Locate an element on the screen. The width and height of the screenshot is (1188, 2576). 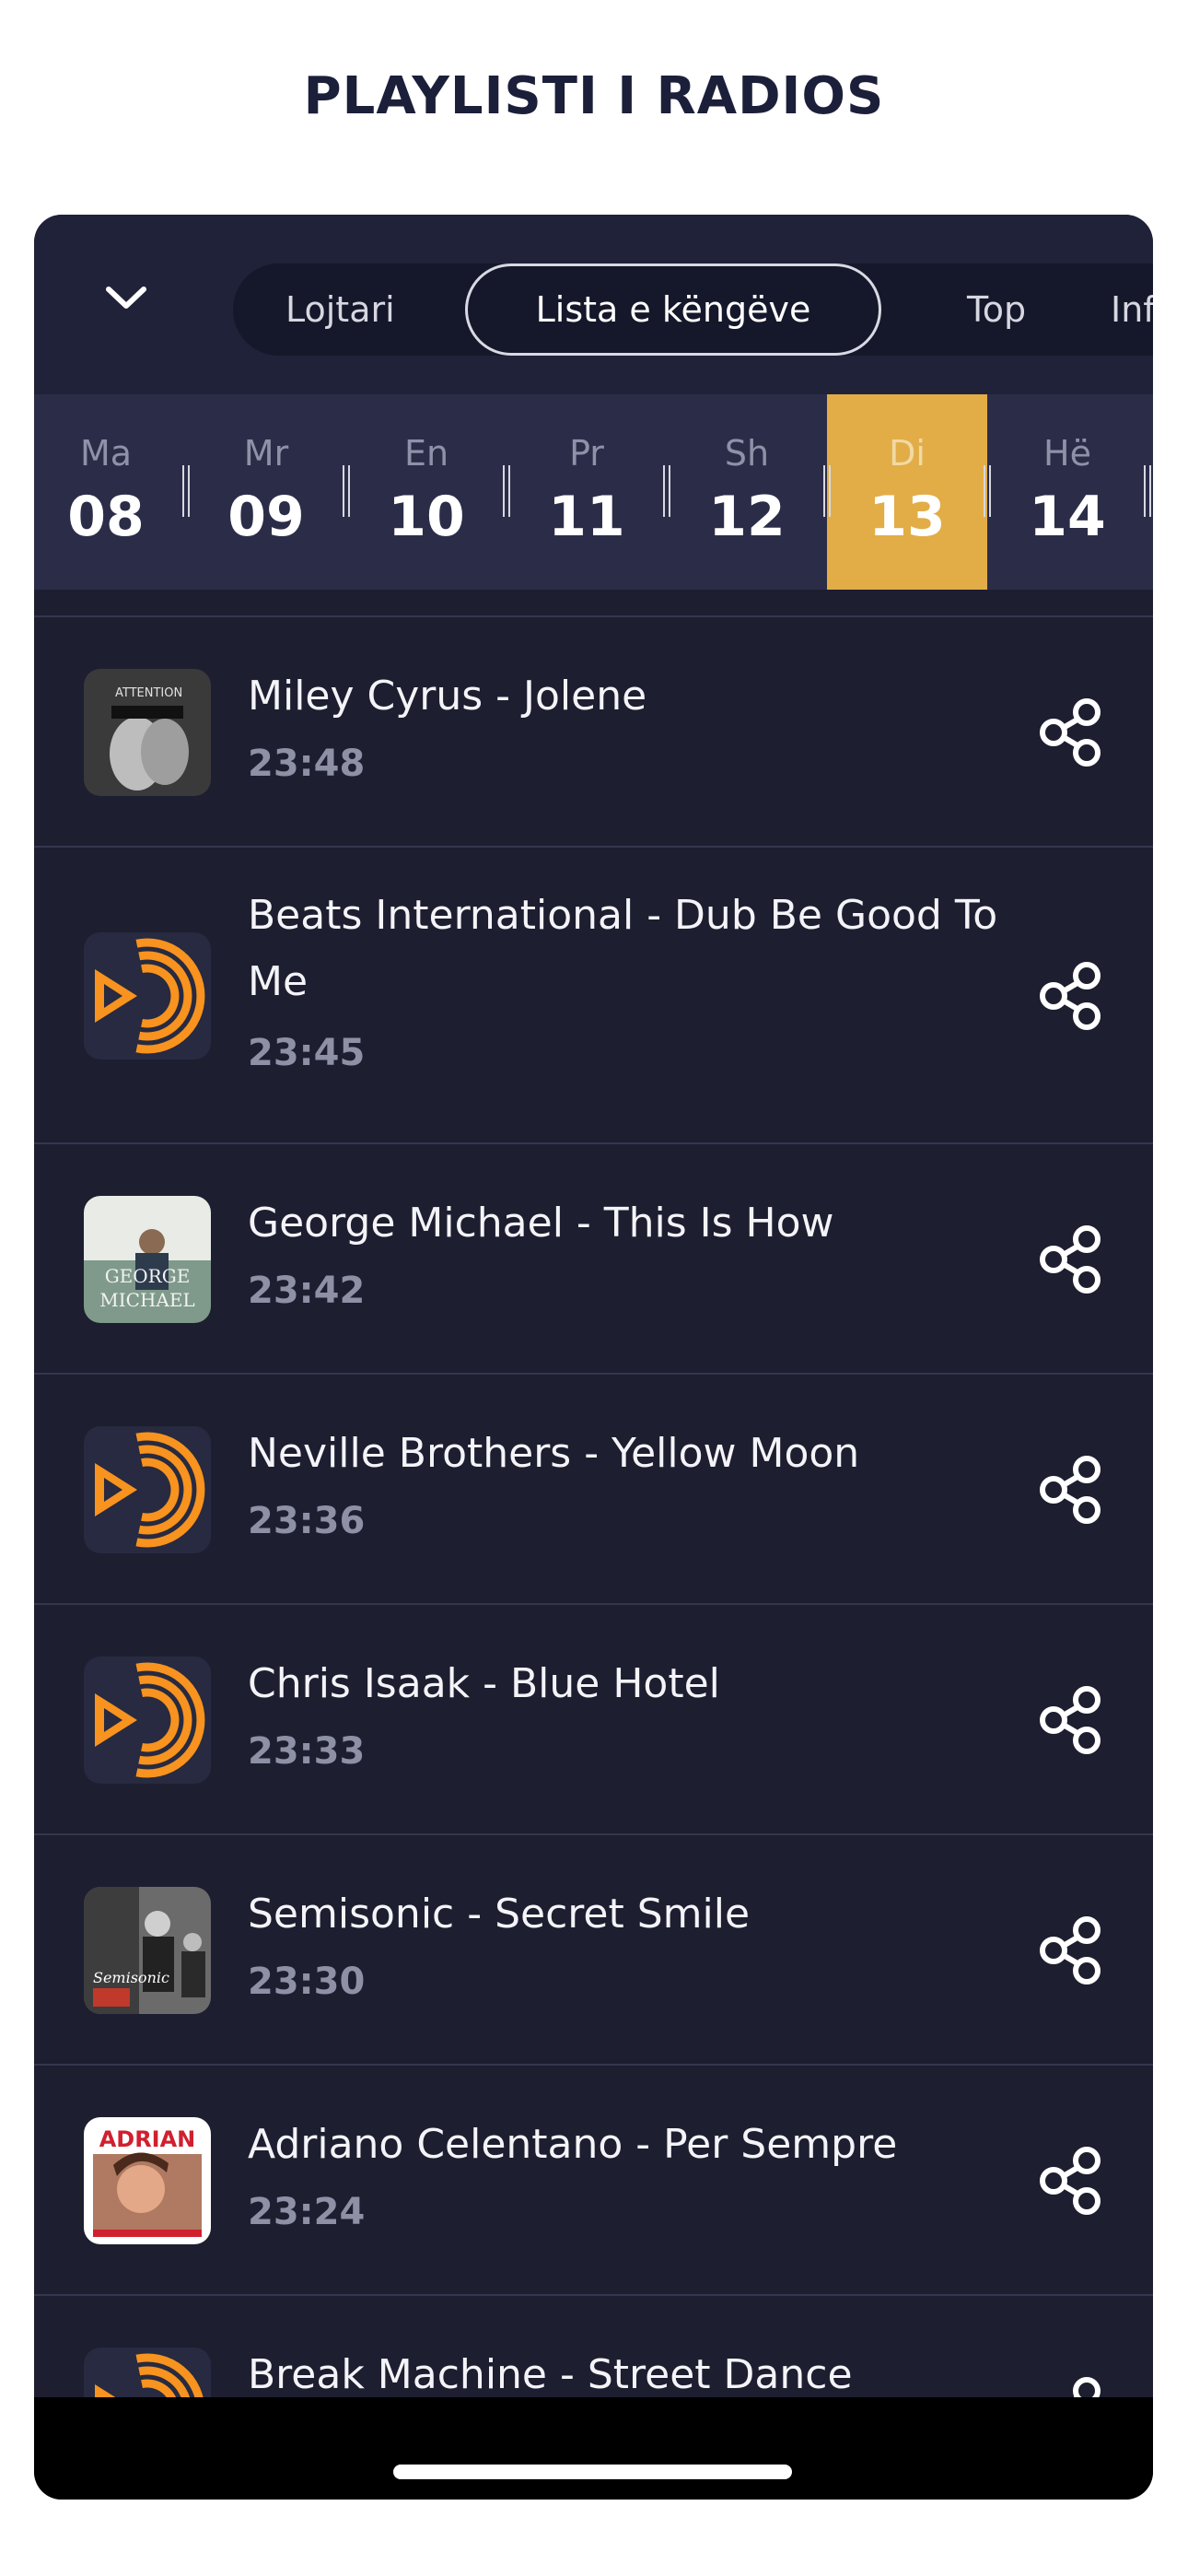
album-art-thumbnail: ADRIAN is located at coordinates (147, 2180).